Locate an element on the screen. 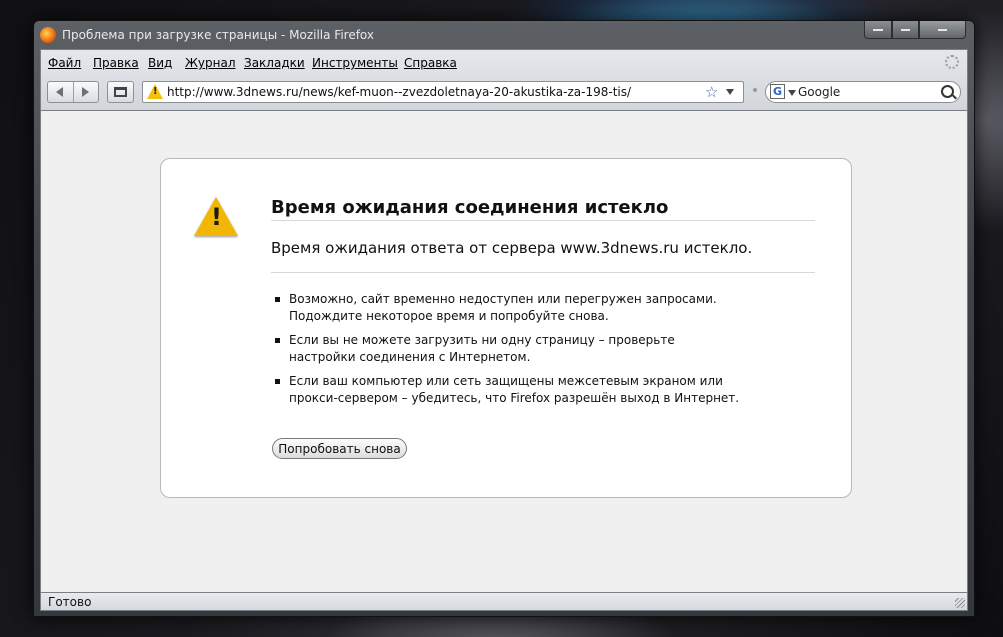 The width and height of the screenshot is (1003, 637). menu-tools: Инструменты is located at coordinates (355, 63).